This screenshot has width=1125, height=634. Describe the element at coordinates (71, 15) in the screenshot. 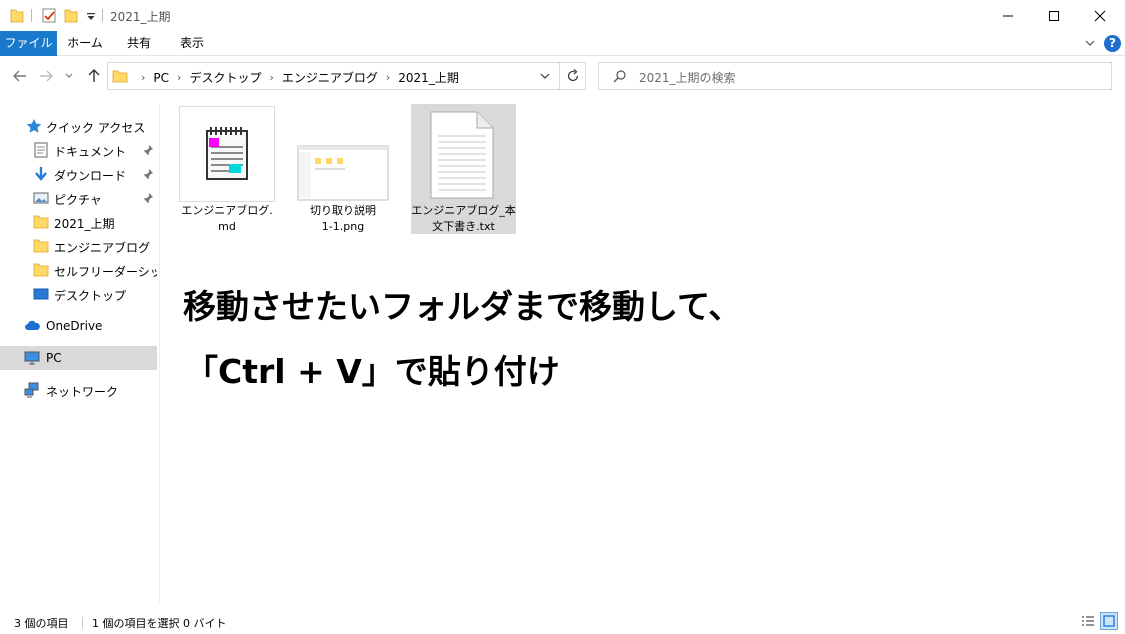

I see `new-folder-icon` at that location.